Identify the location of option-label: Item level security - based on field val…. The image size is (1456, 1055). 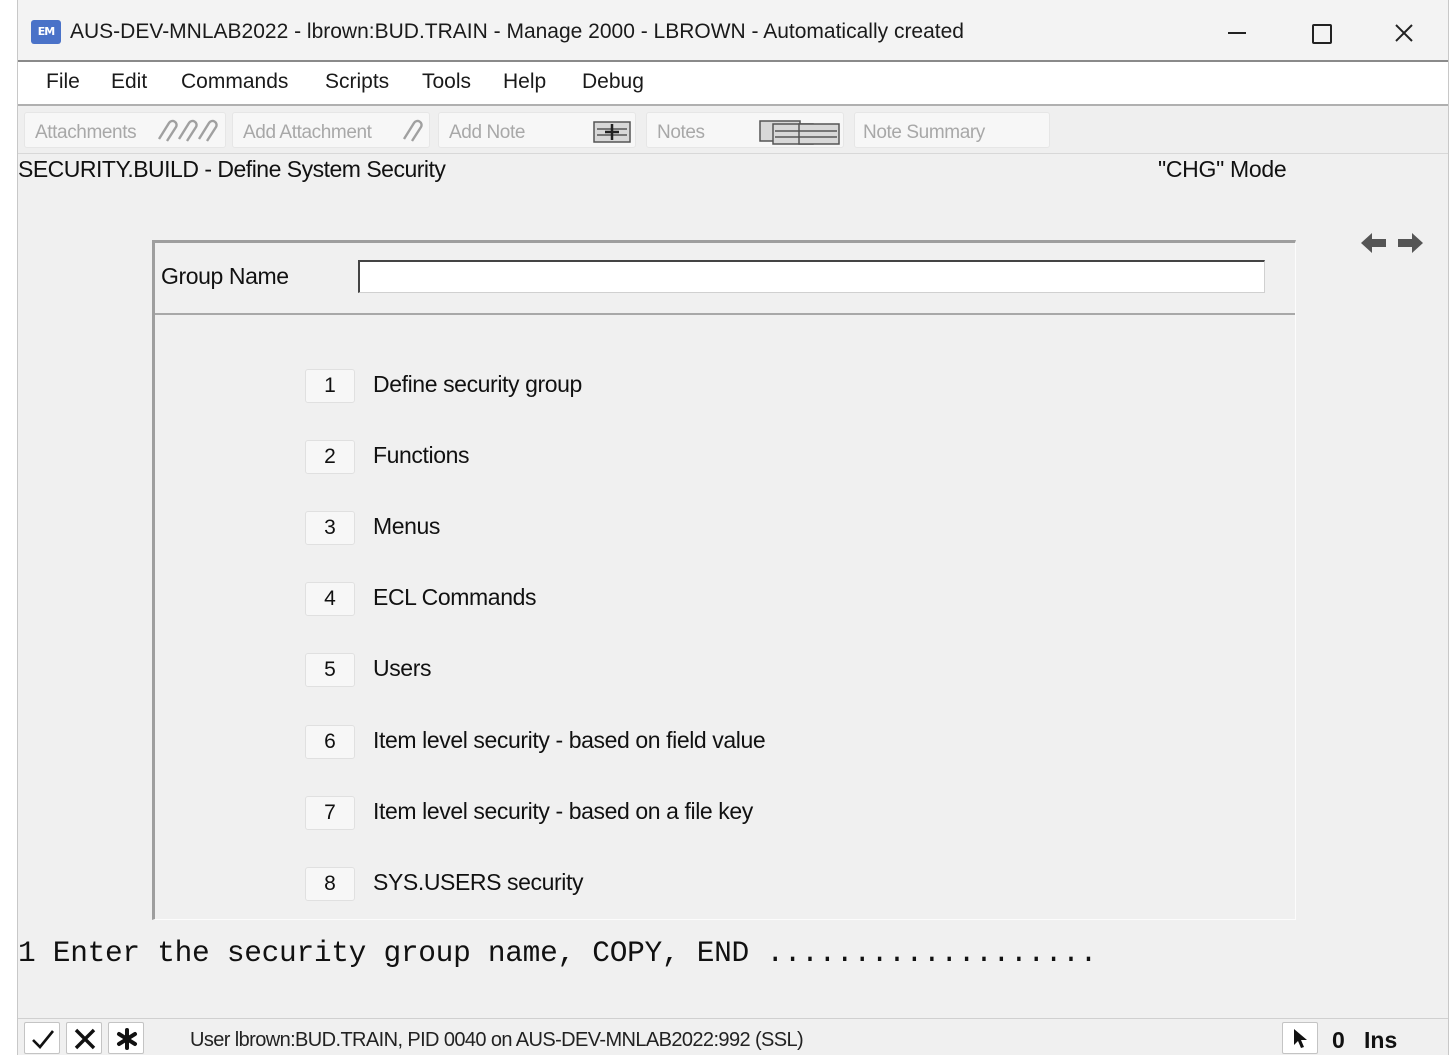
(569, 740).